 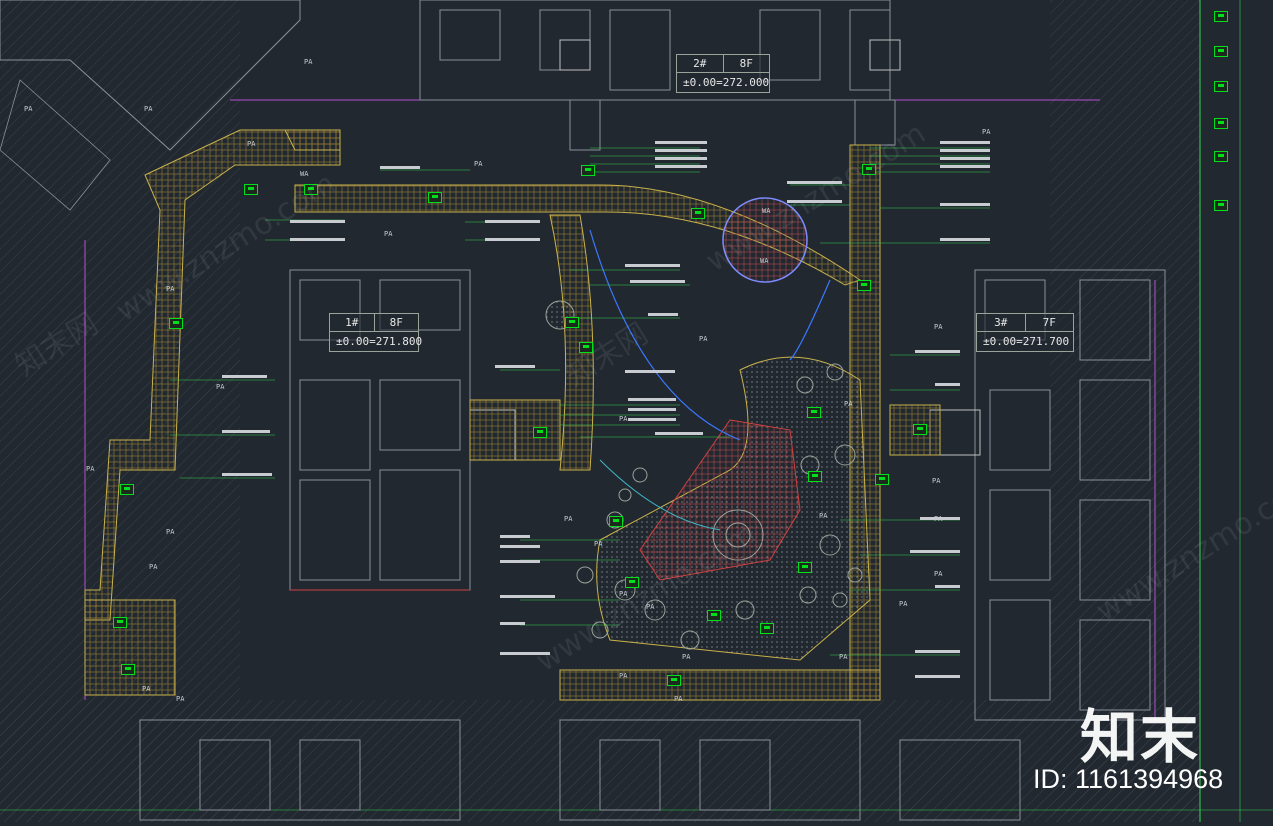 I want to click on bottom-walkway, so click(x=720, y=685).